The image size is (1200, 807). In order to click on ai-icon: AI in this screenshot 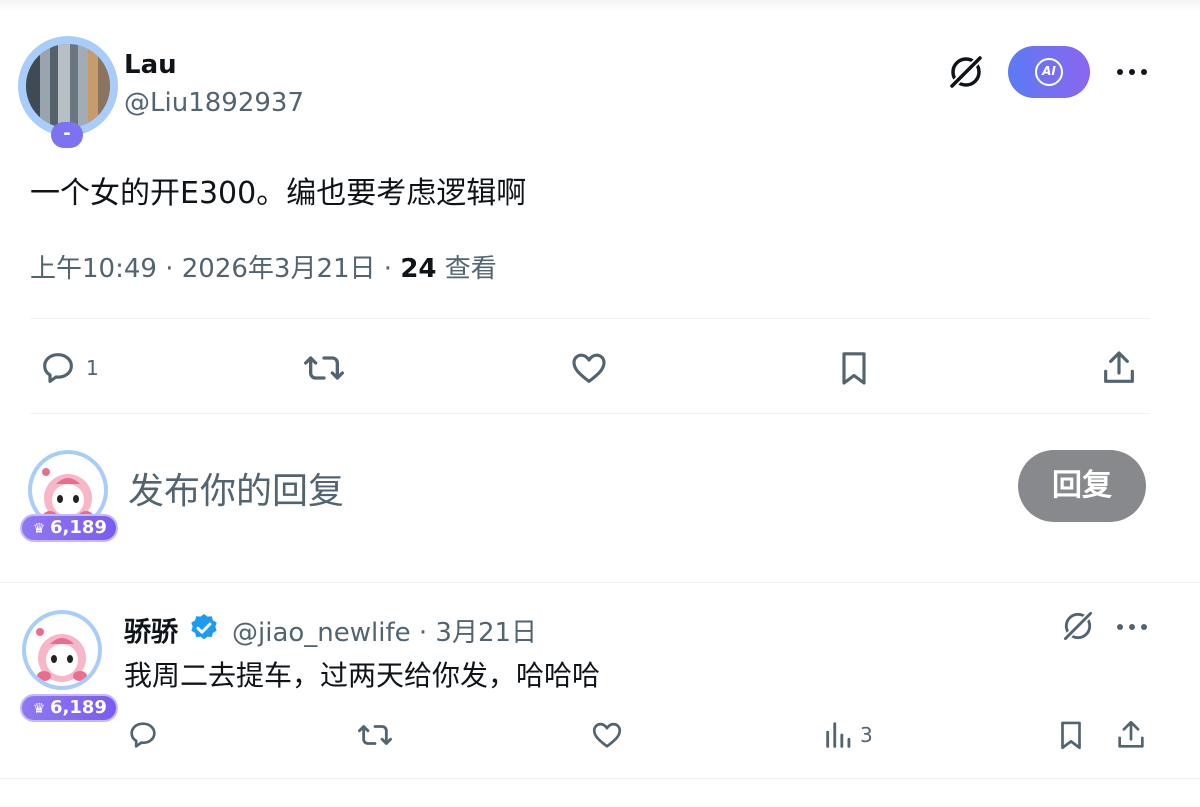, I will do `click(1049, 72)`.